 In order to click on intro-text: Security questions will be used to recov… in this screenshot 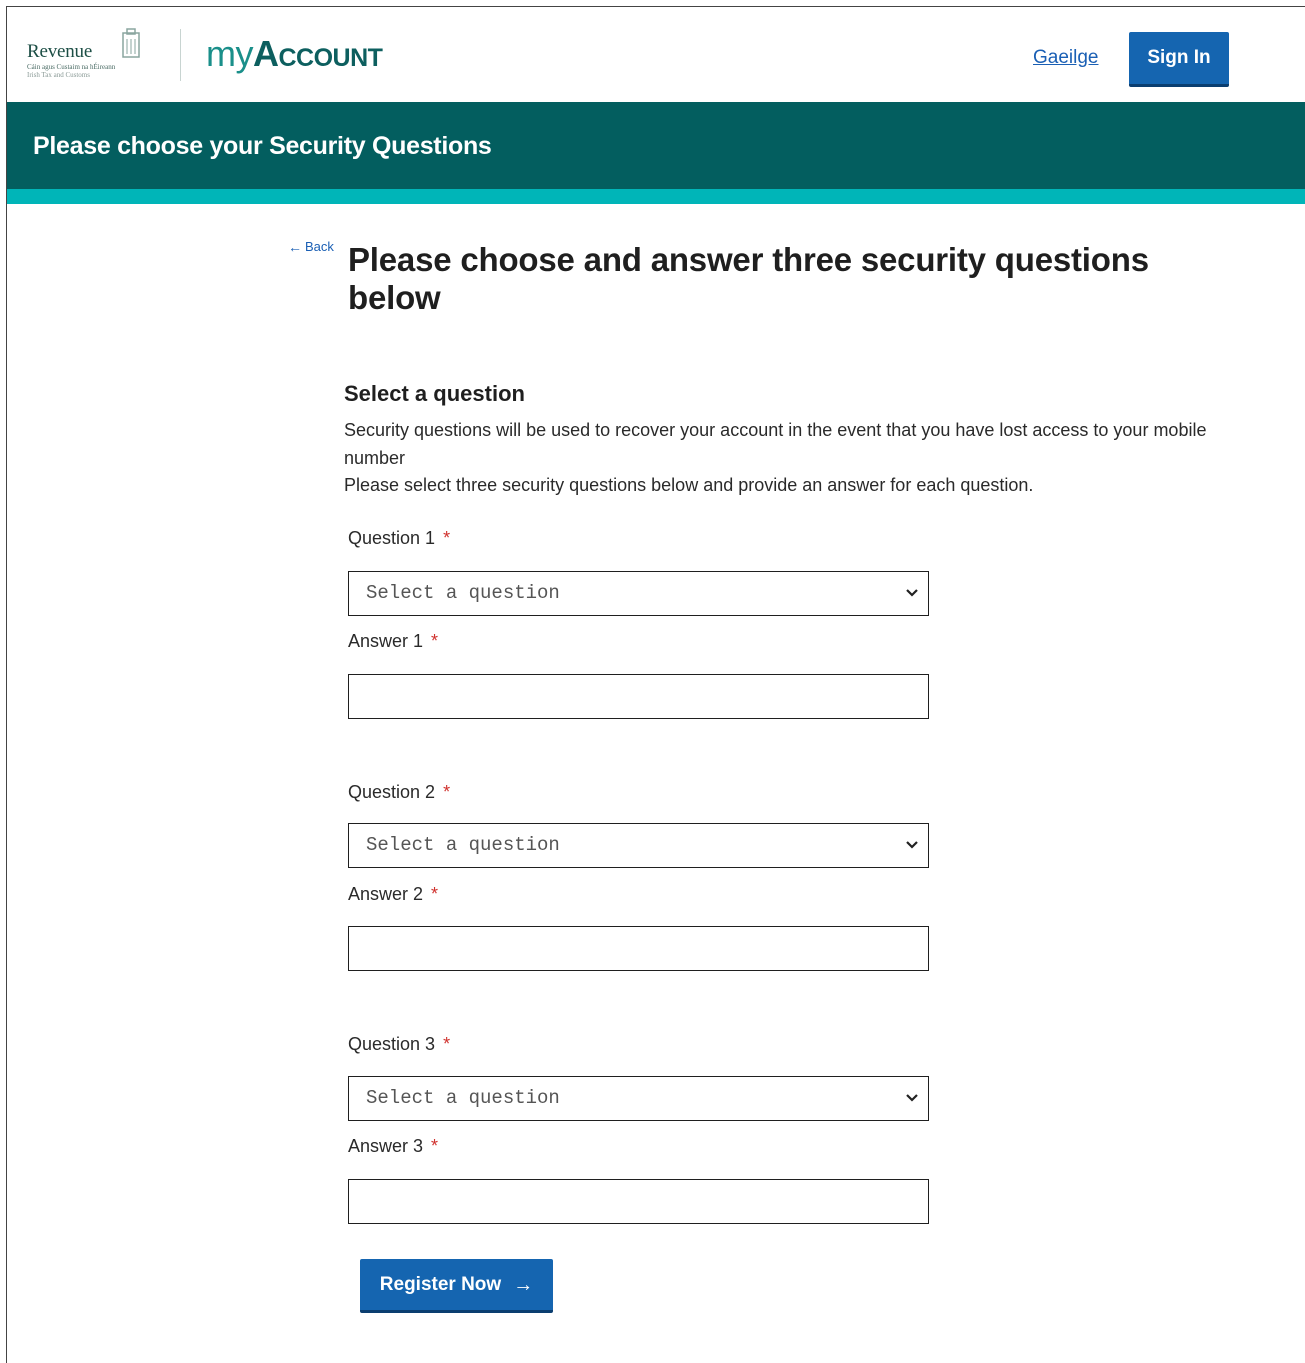, I will do `click(794, 458)`.